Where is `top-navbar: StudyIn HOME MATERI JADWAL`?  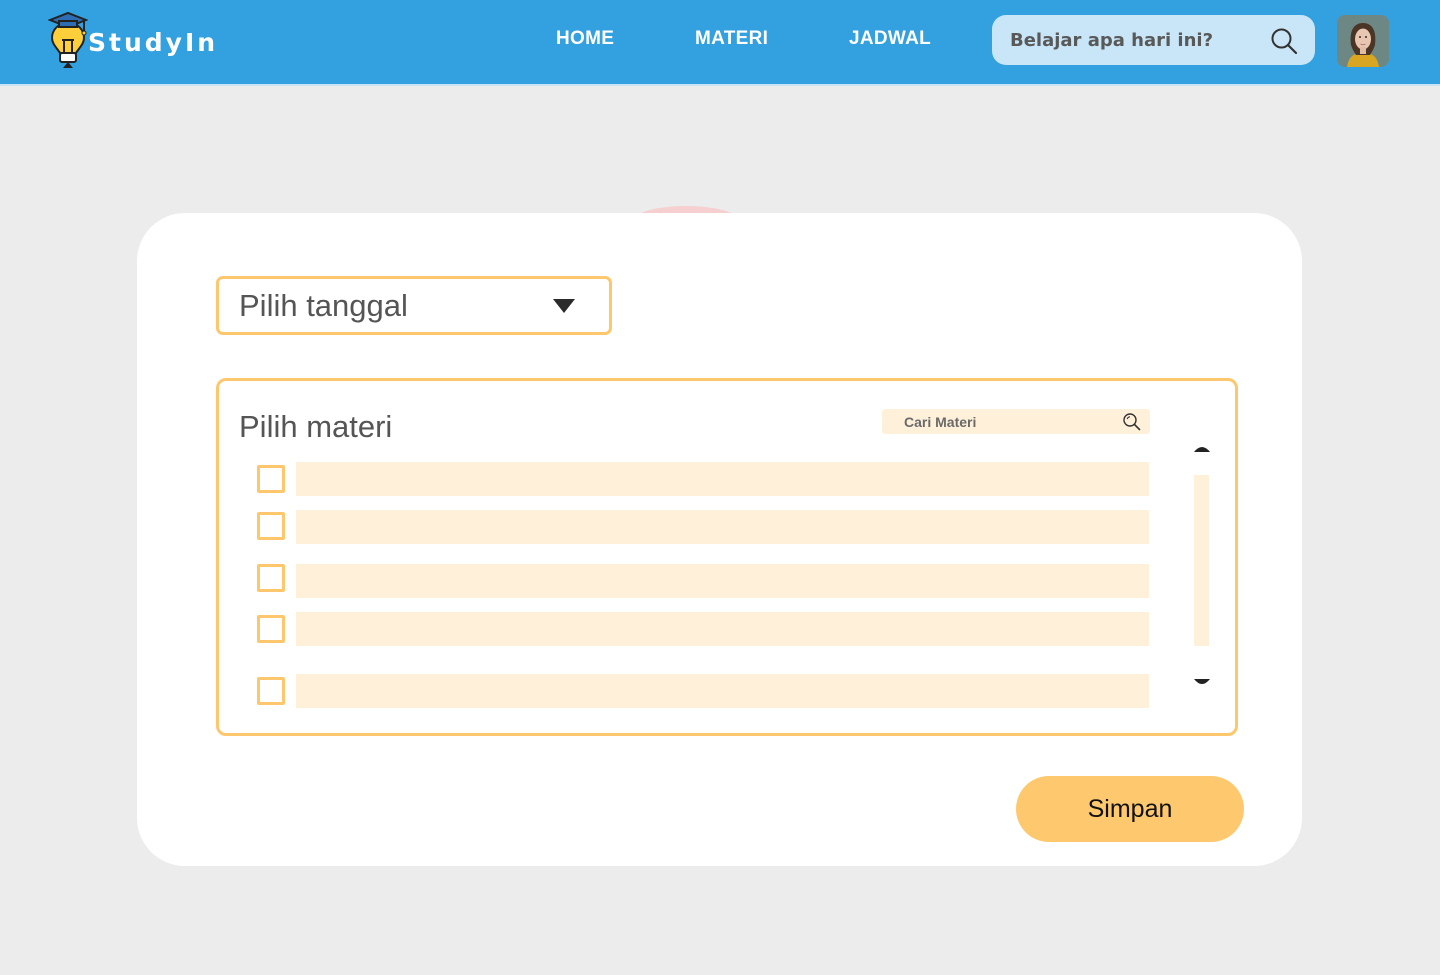 top-navbar: StudyIn HOME MATERI JADWAL is located at coordinates (720, 43).